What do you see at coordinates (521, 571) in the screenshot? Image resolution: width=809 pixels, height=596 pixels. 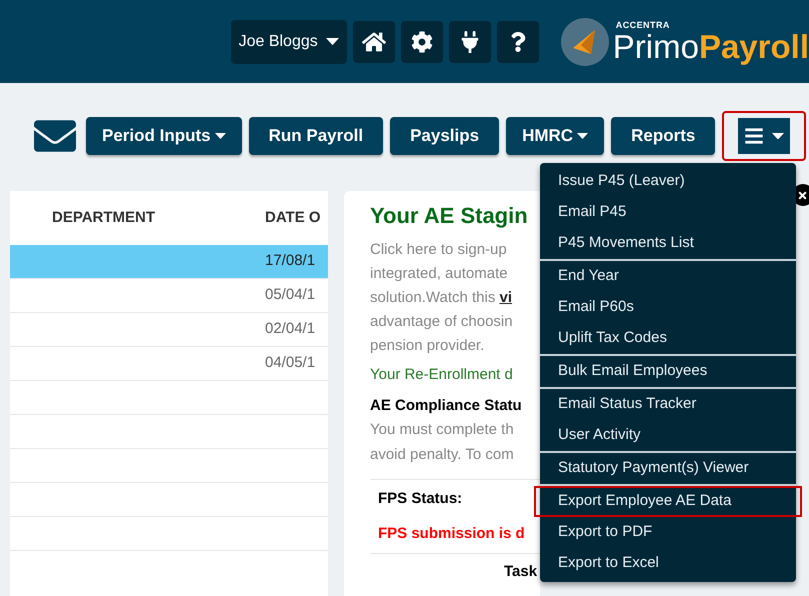 I see `tasks-label: Task` at bounding box center [521, 571].